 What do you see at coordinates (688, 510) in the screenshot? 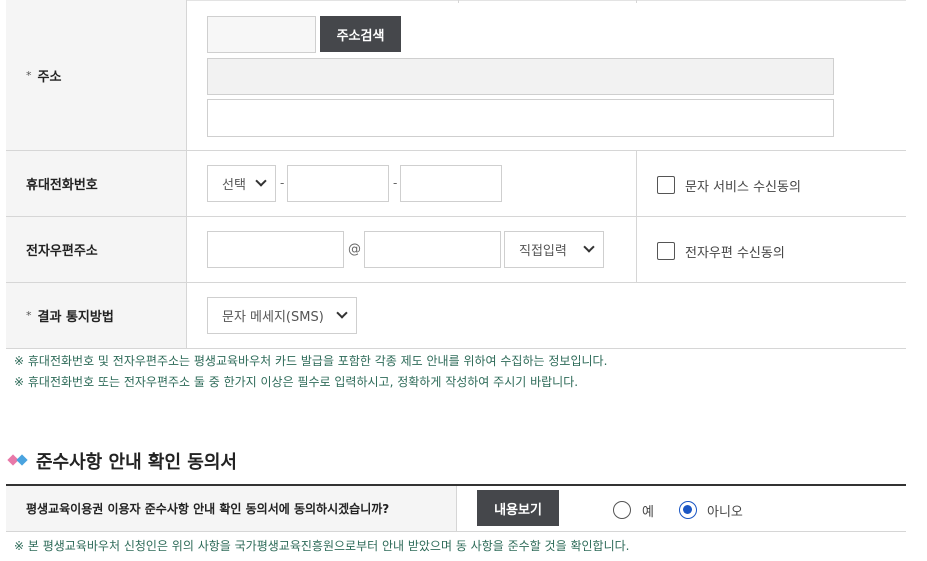
I see `agree-no-radio` at bounding box center [688, 510].